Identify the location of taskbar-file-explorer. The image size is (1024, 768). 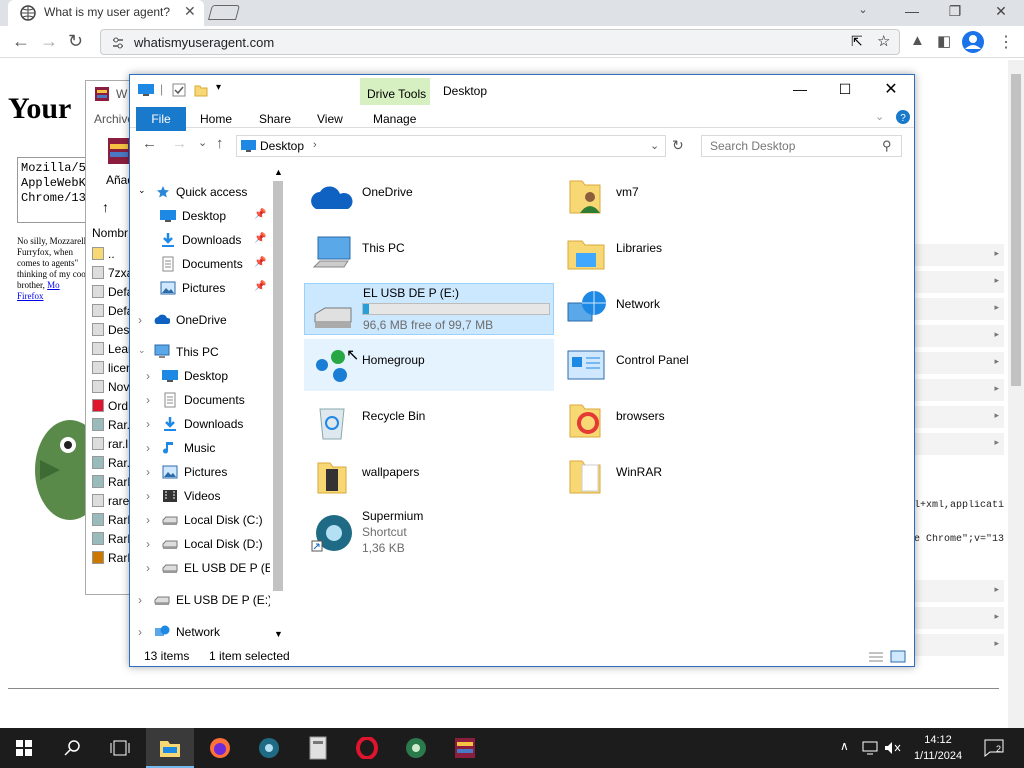
(170, 748).